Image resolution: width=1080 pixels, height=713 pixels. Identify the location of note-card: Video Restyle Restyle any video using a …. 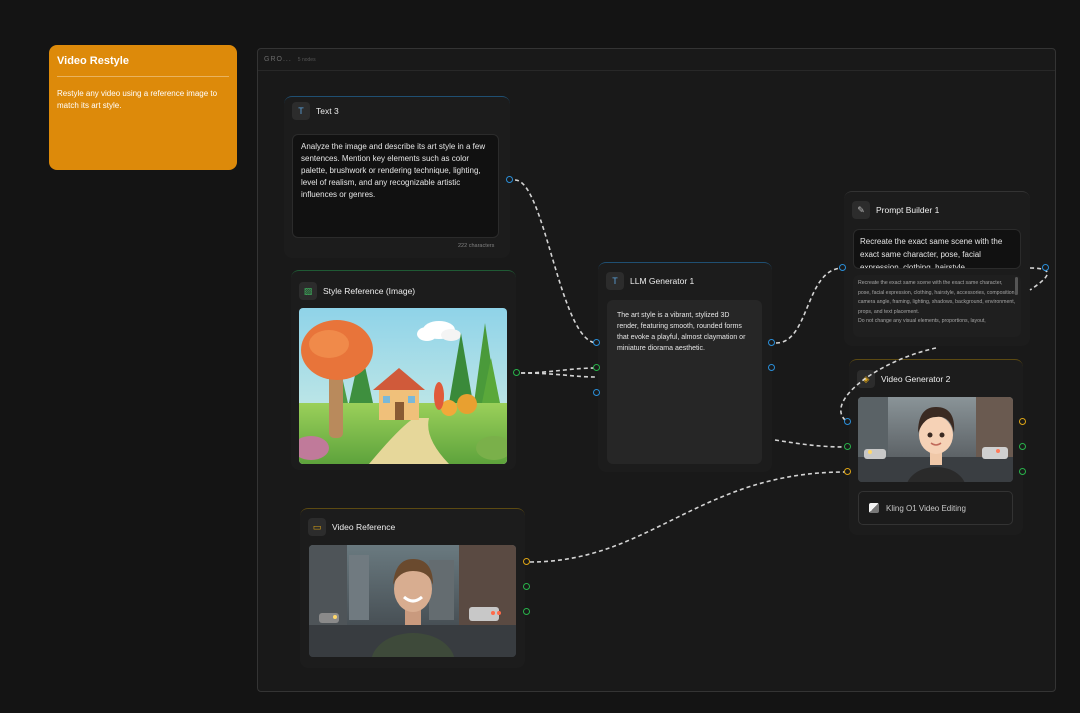
(143, 107).